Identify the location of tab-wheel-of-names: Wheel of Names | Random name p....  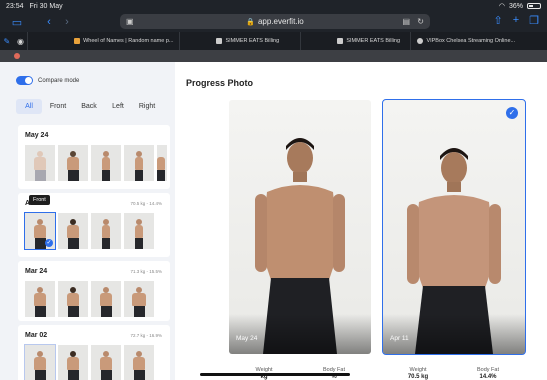
(103, 41).